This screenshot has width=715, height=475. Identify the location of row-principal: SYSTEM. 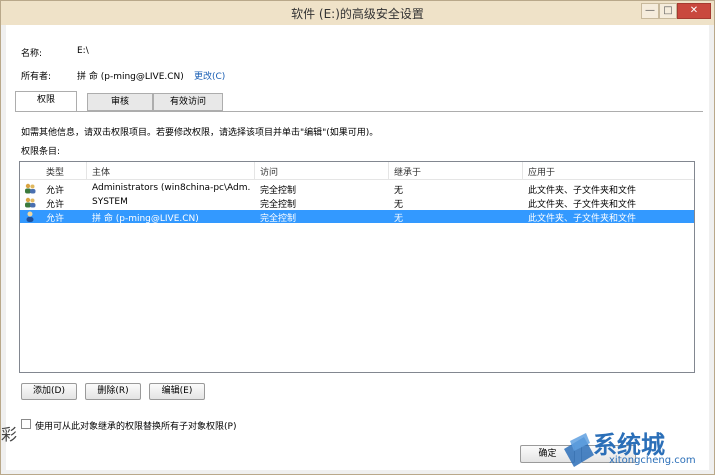
(110, 202).